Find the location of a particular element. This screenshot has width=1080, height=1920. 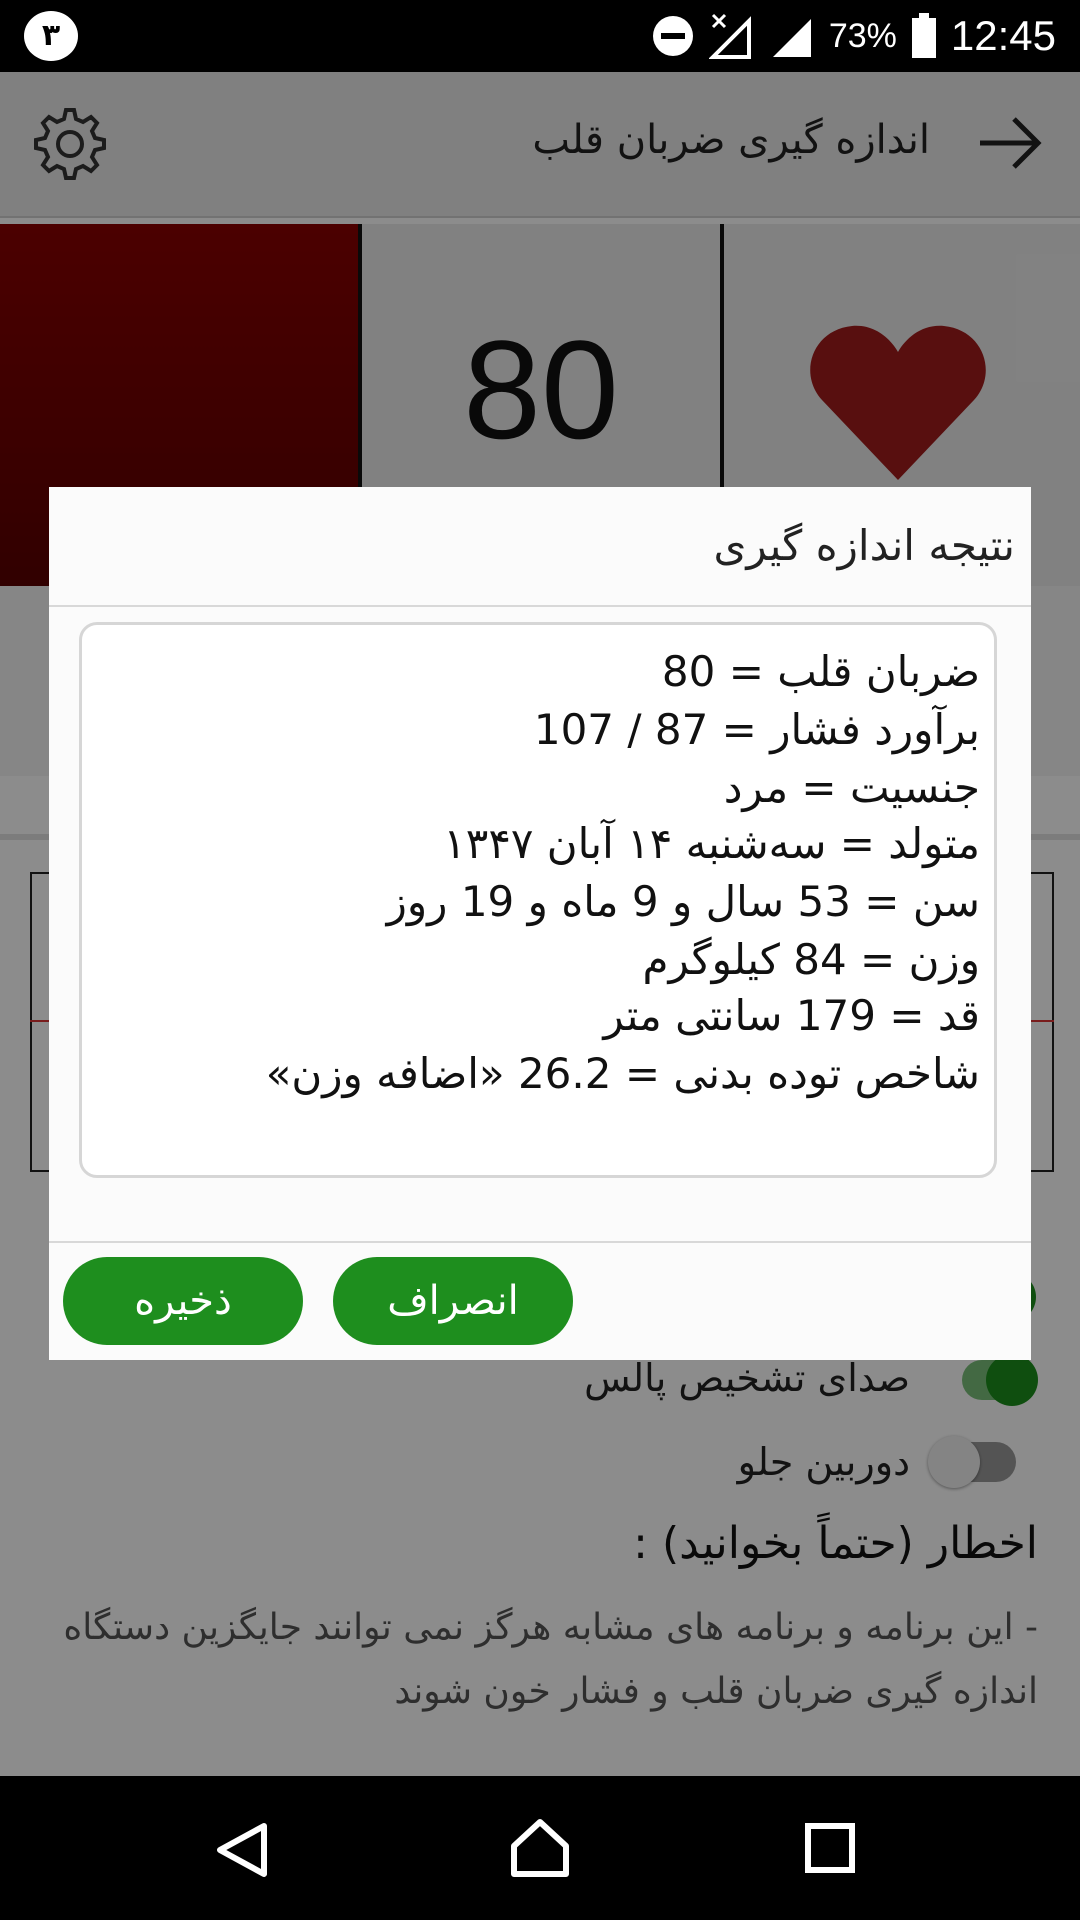

result-line-blood-pressure: برآورد فشار = 87 / 107 is located at coordinates (756, 729).